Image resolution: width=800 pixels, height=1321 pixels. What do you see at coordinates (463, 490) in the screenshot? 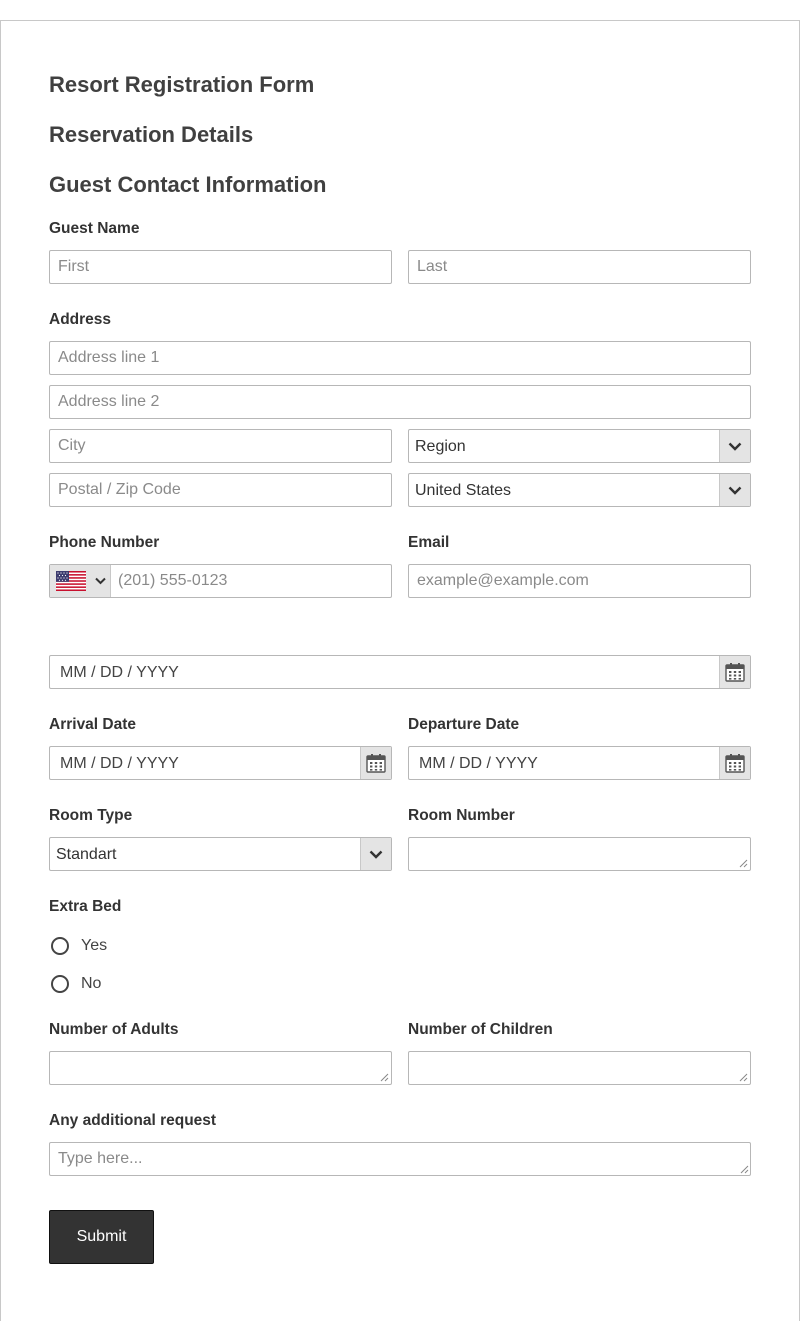
I see `country-select-value: United States` at bounding box center [463, 490].